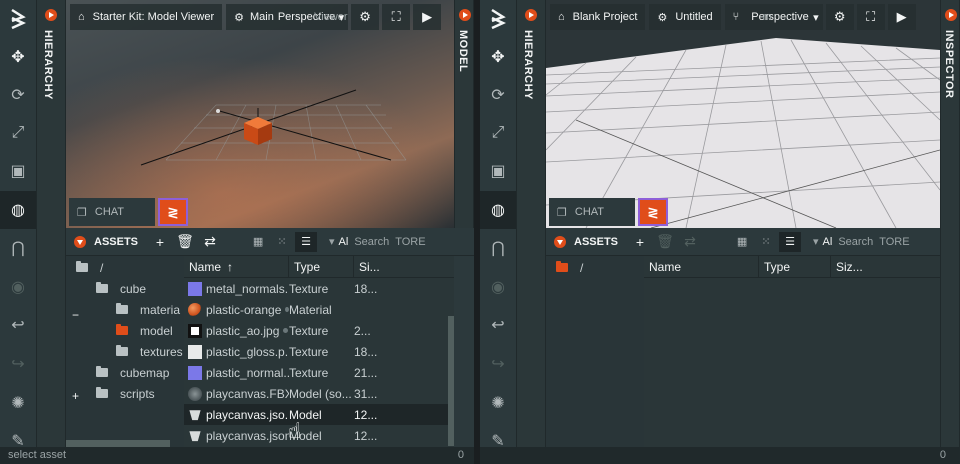  What do you see at coordinates (685, 17) in the screenshot?
I see `scene-chip: ⚙ Untitled` at bounding box center [685, 17].